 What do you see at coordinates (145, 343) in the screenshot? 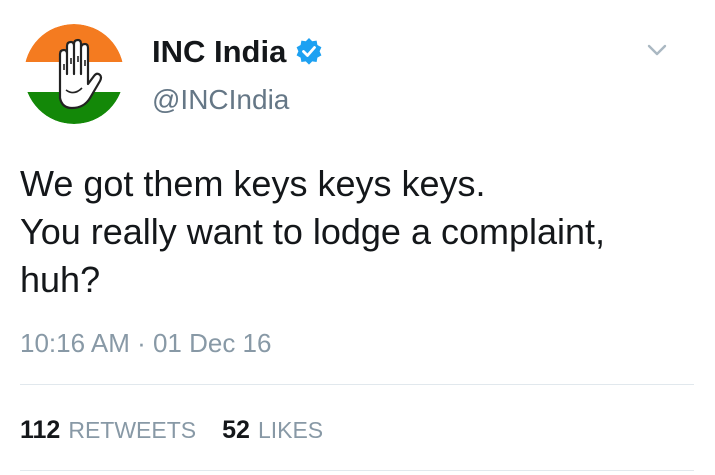
I see `tweet-timestamp: 10:16 AM · 01 Dec 16` at bounding box center [145, 343].